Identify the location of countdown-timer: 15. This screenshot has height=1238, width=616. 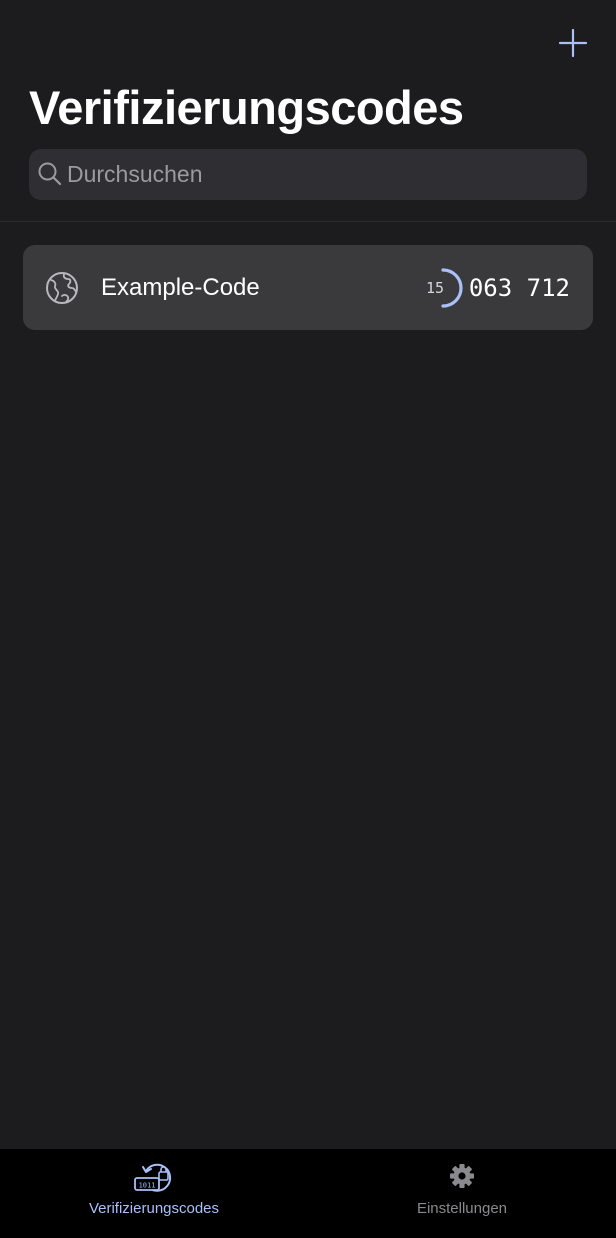
(443, 288).